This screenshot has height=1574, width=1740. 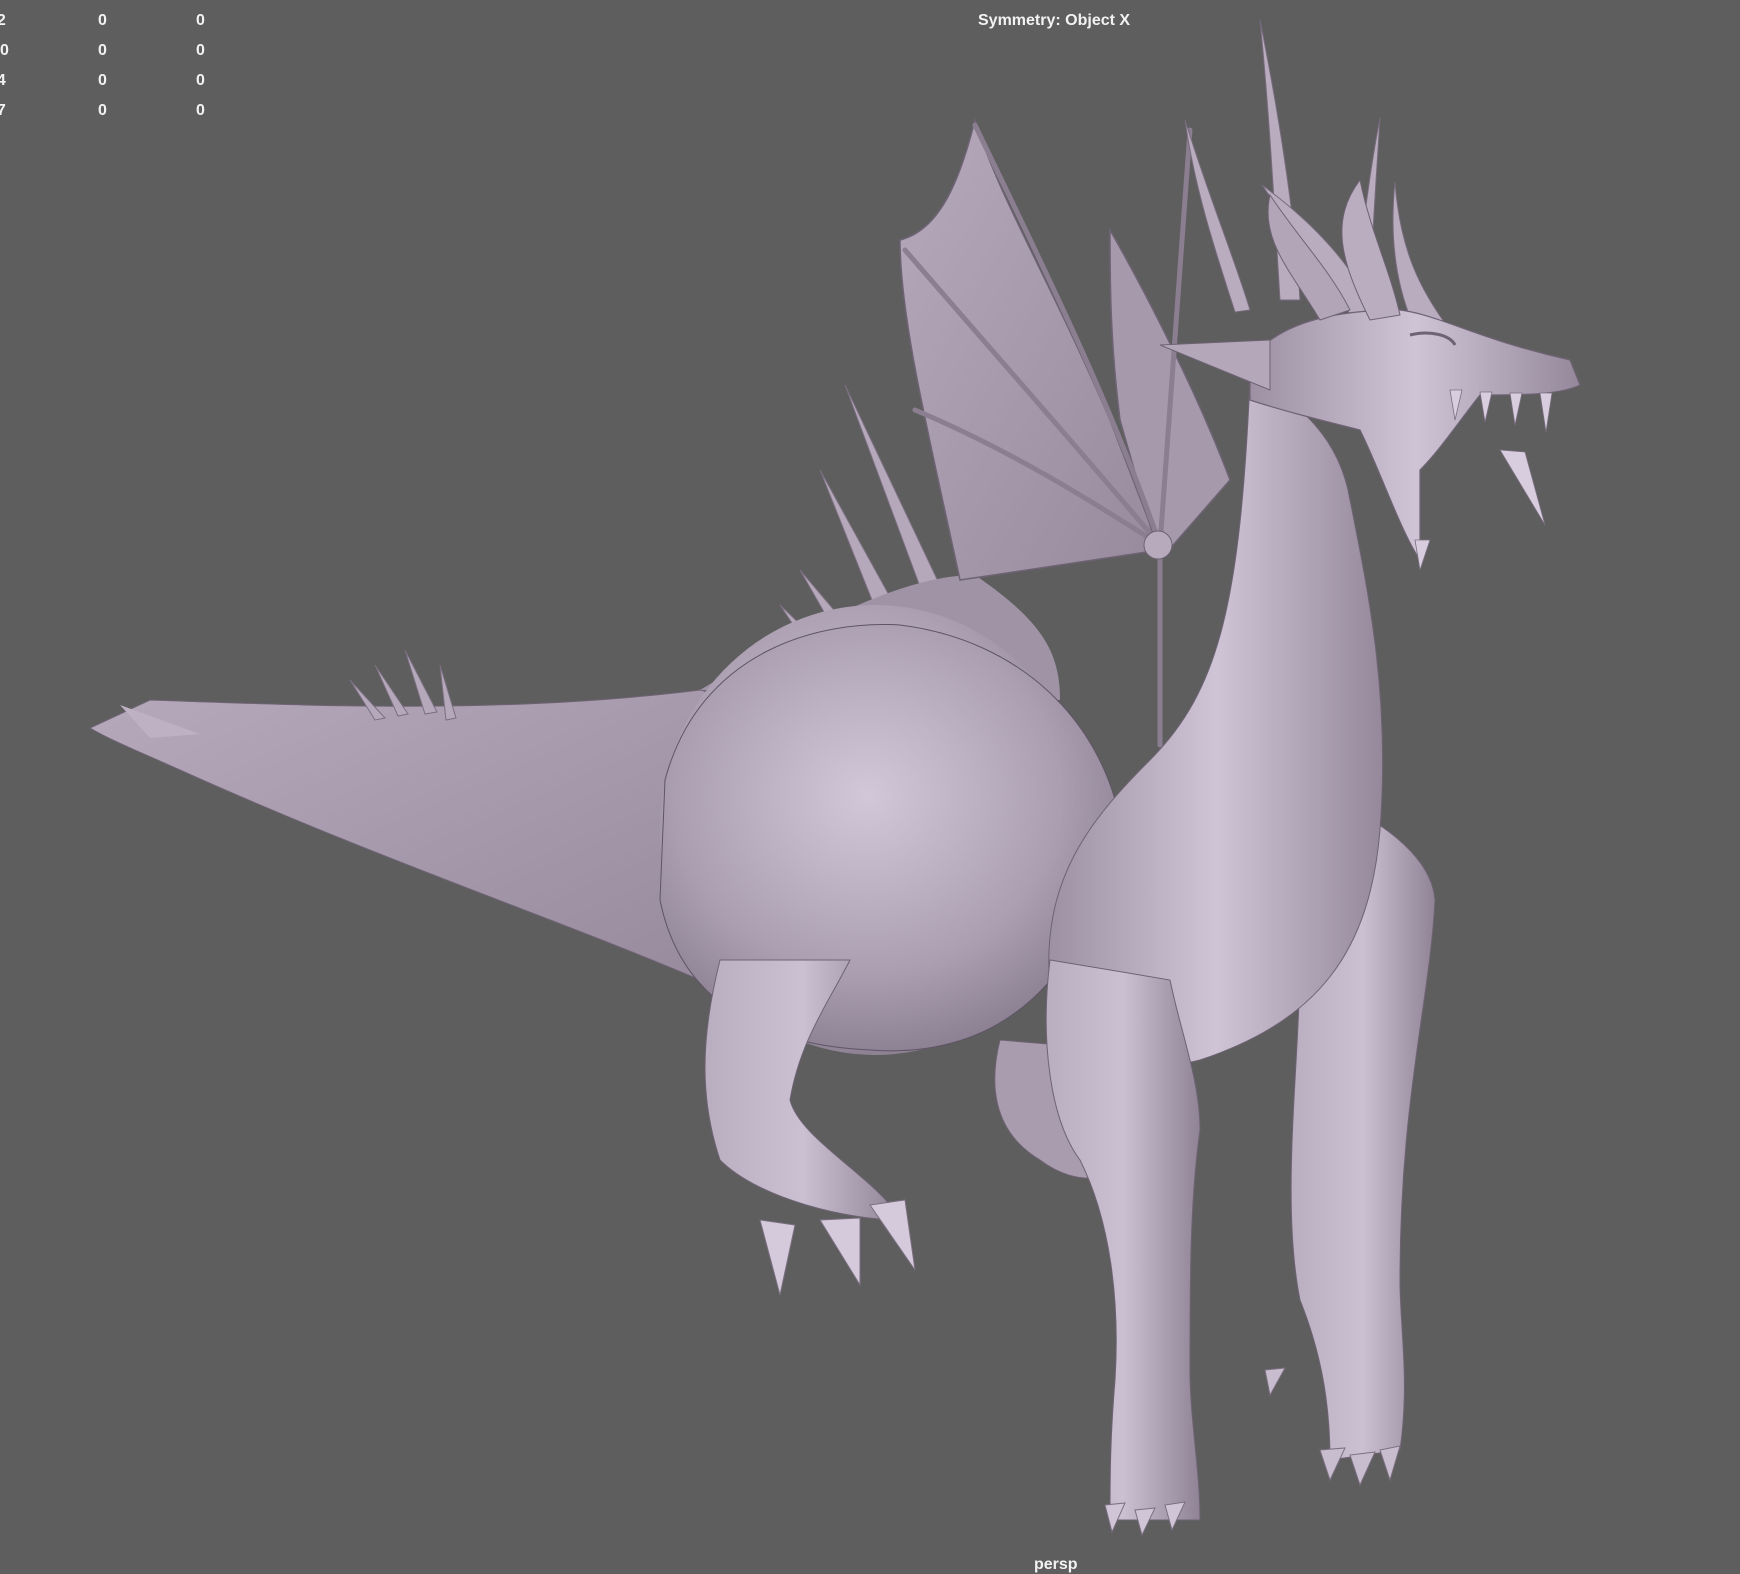 I want to click on camera-label: persp, so click(x=1056, y=1564).